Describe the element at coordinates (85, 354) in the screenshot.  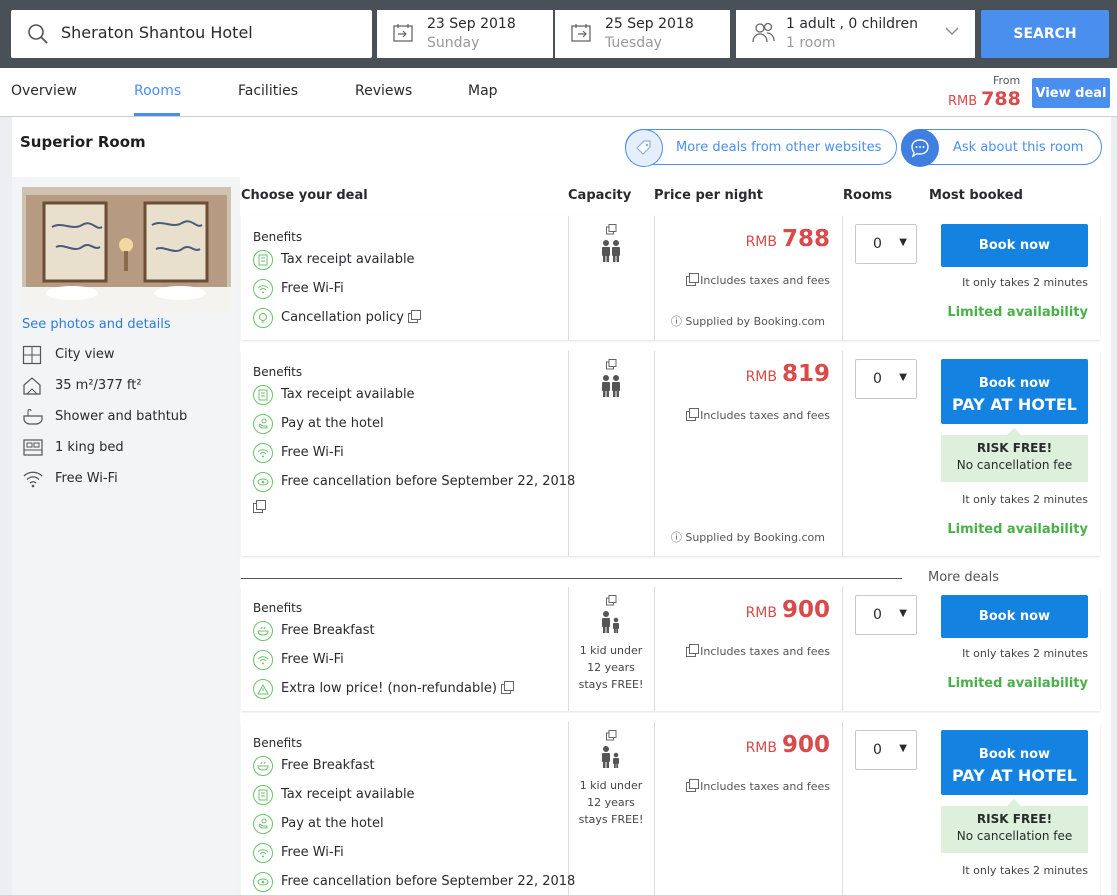
I see `amenity-label: City view` at that location.